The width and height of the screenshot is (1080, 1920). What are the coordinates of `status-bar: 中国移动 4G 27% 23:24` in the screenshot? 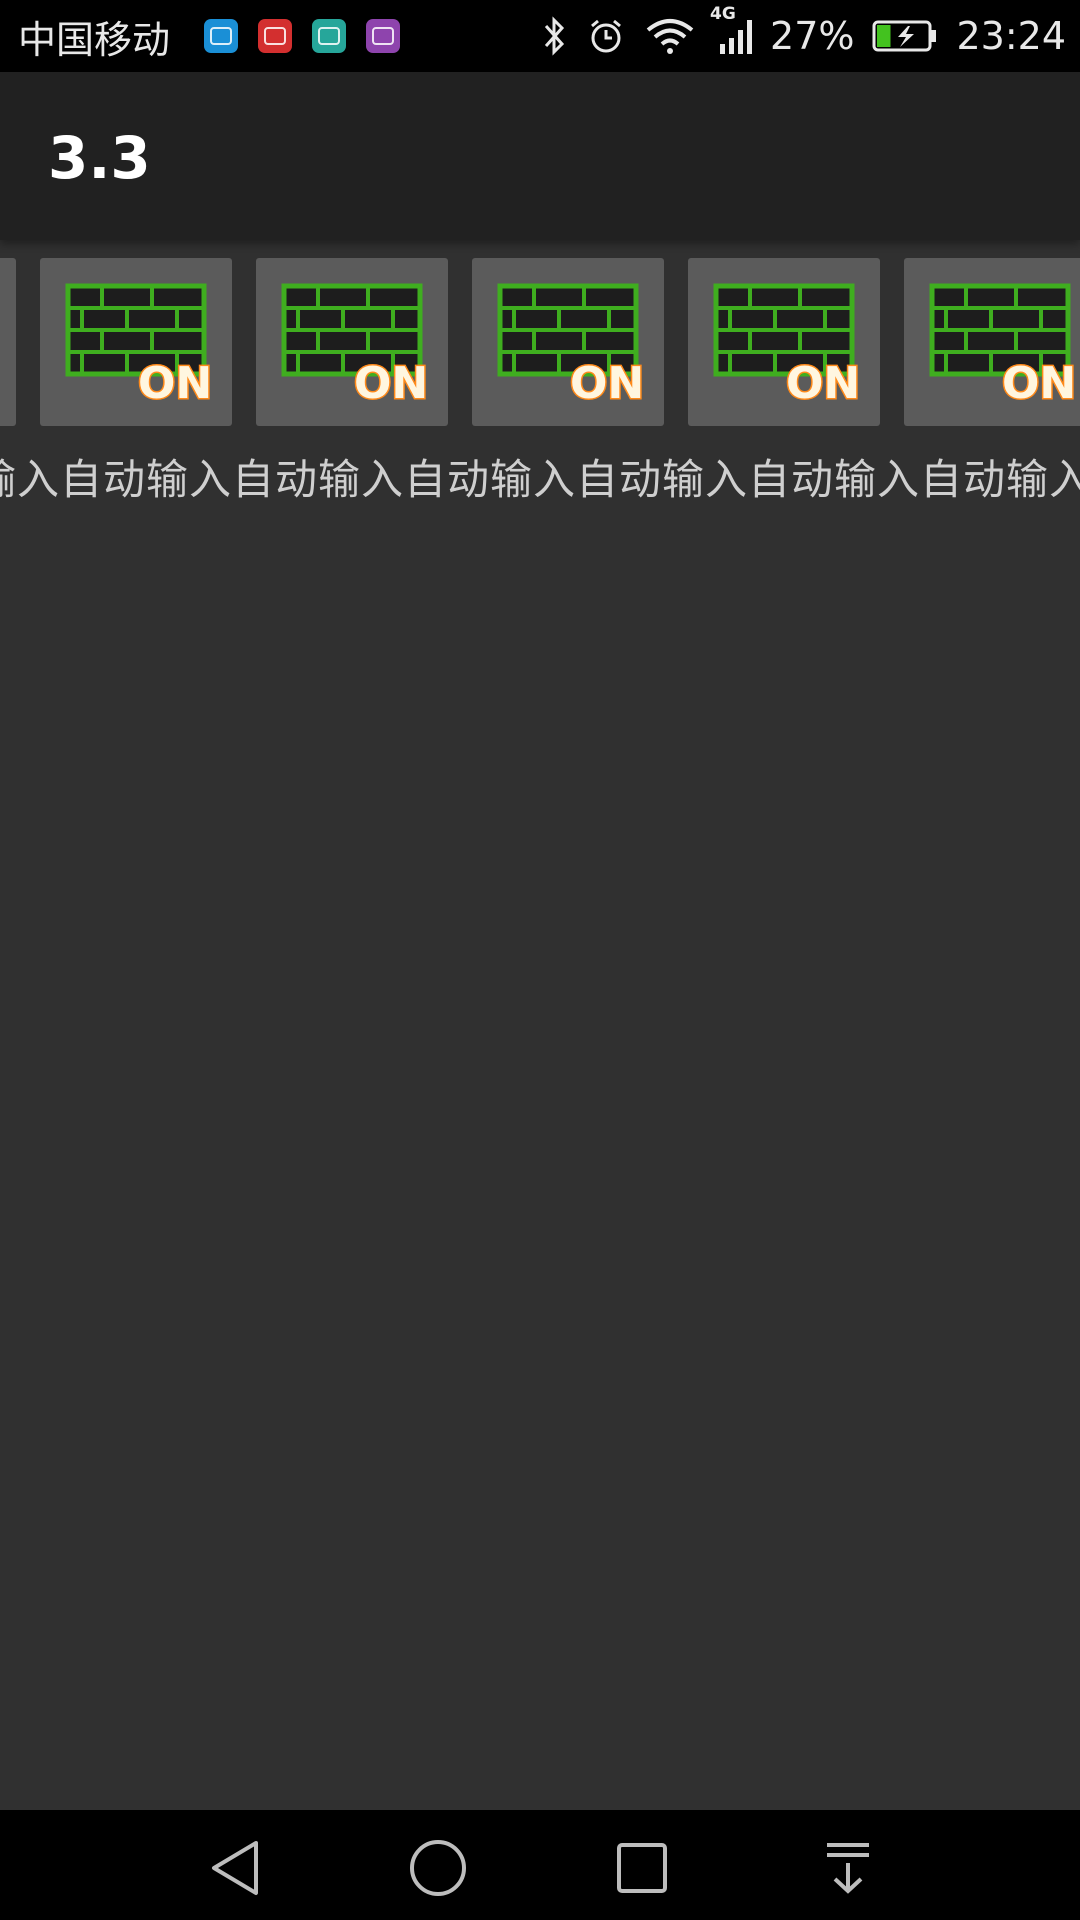 It's located at (540, 36).